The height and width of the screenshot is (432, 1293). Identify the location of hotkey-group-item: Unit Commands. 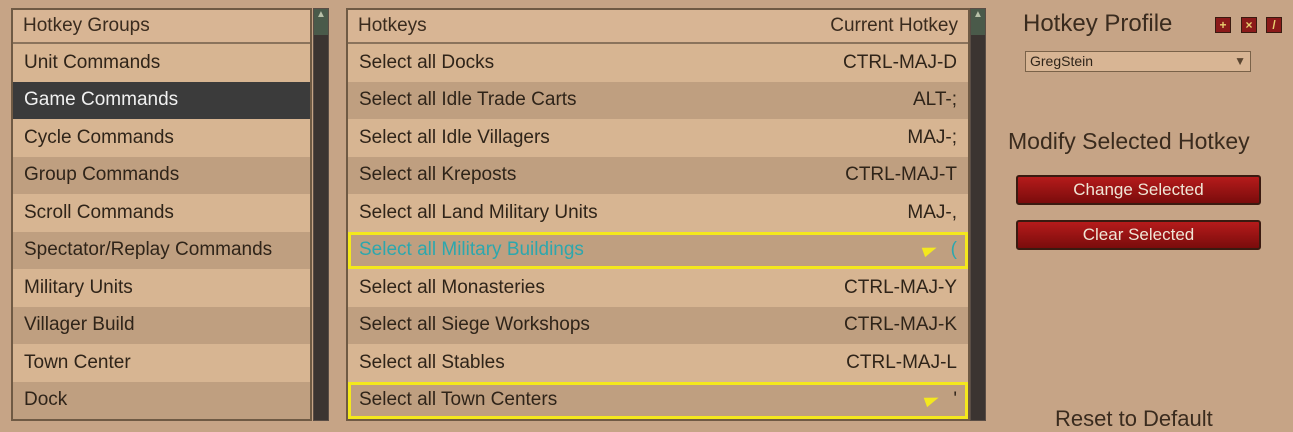
(161, 63).